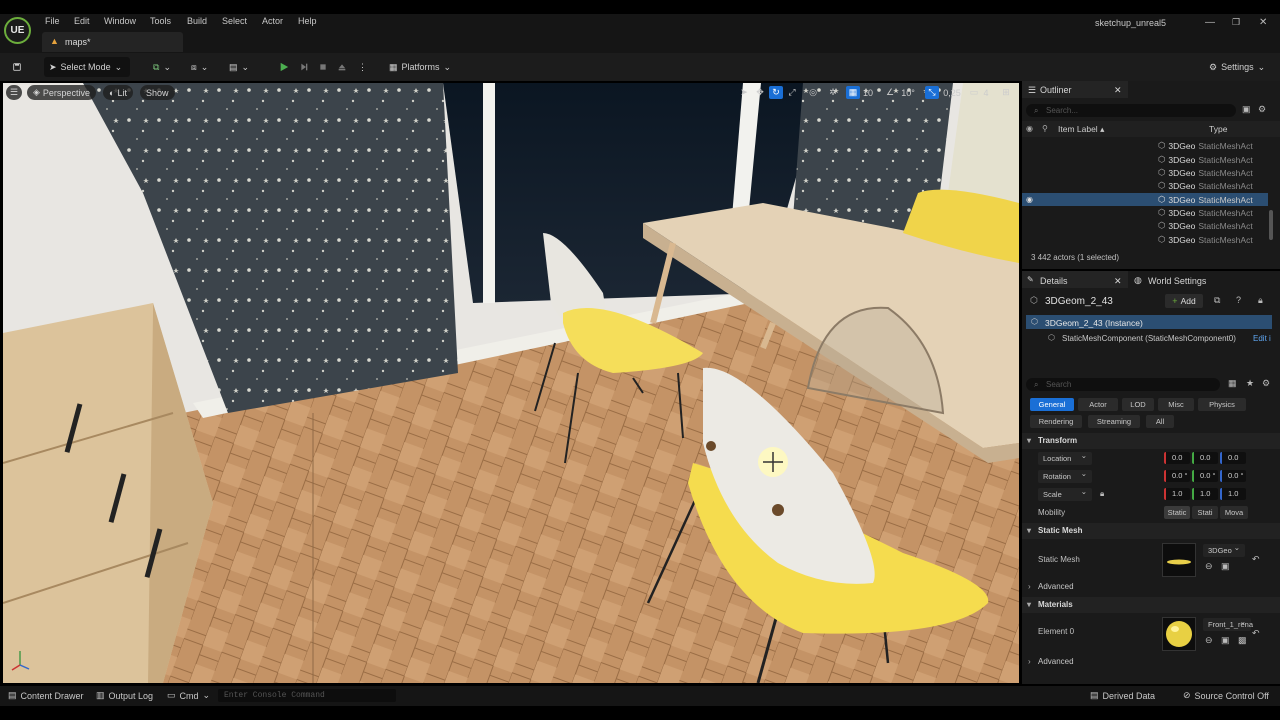  I want to click on stop-button, so click(323, 67).